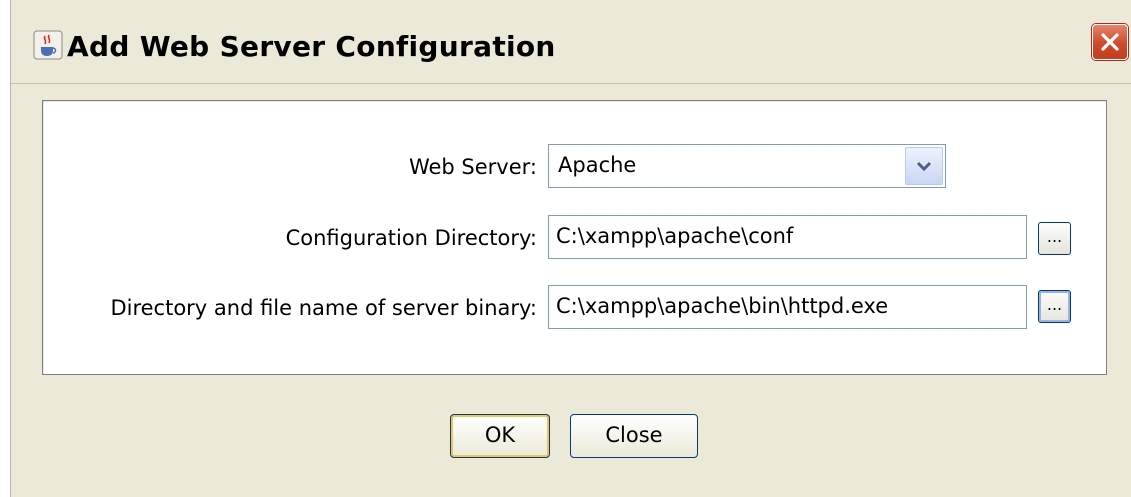 The width and height of the screenshot is (1131, 497). Describe the element at coordinates (472, 167) in the screenshot. I see `web-server-label: Web Server:` at that location.